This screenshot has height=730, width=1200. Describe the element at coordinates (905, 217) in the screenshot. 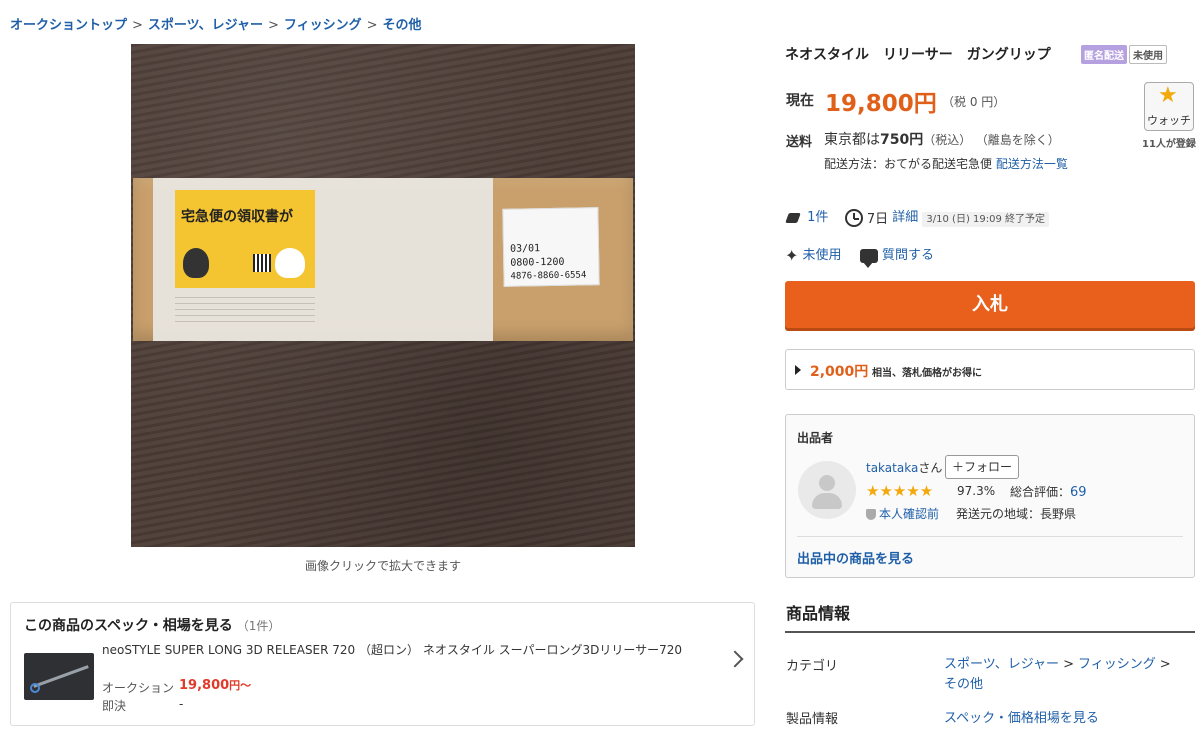

I see `details-link: 詳細` at that location.